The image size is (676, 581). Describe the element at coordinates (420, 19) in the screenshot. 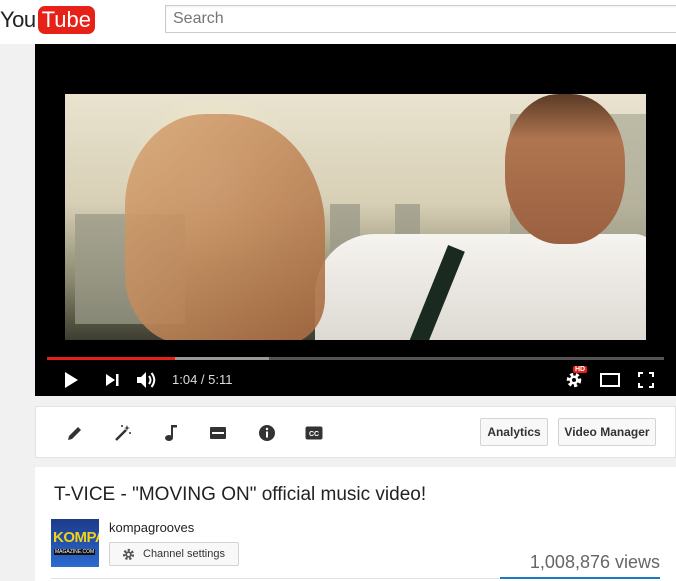

I see `search-input` at that location.